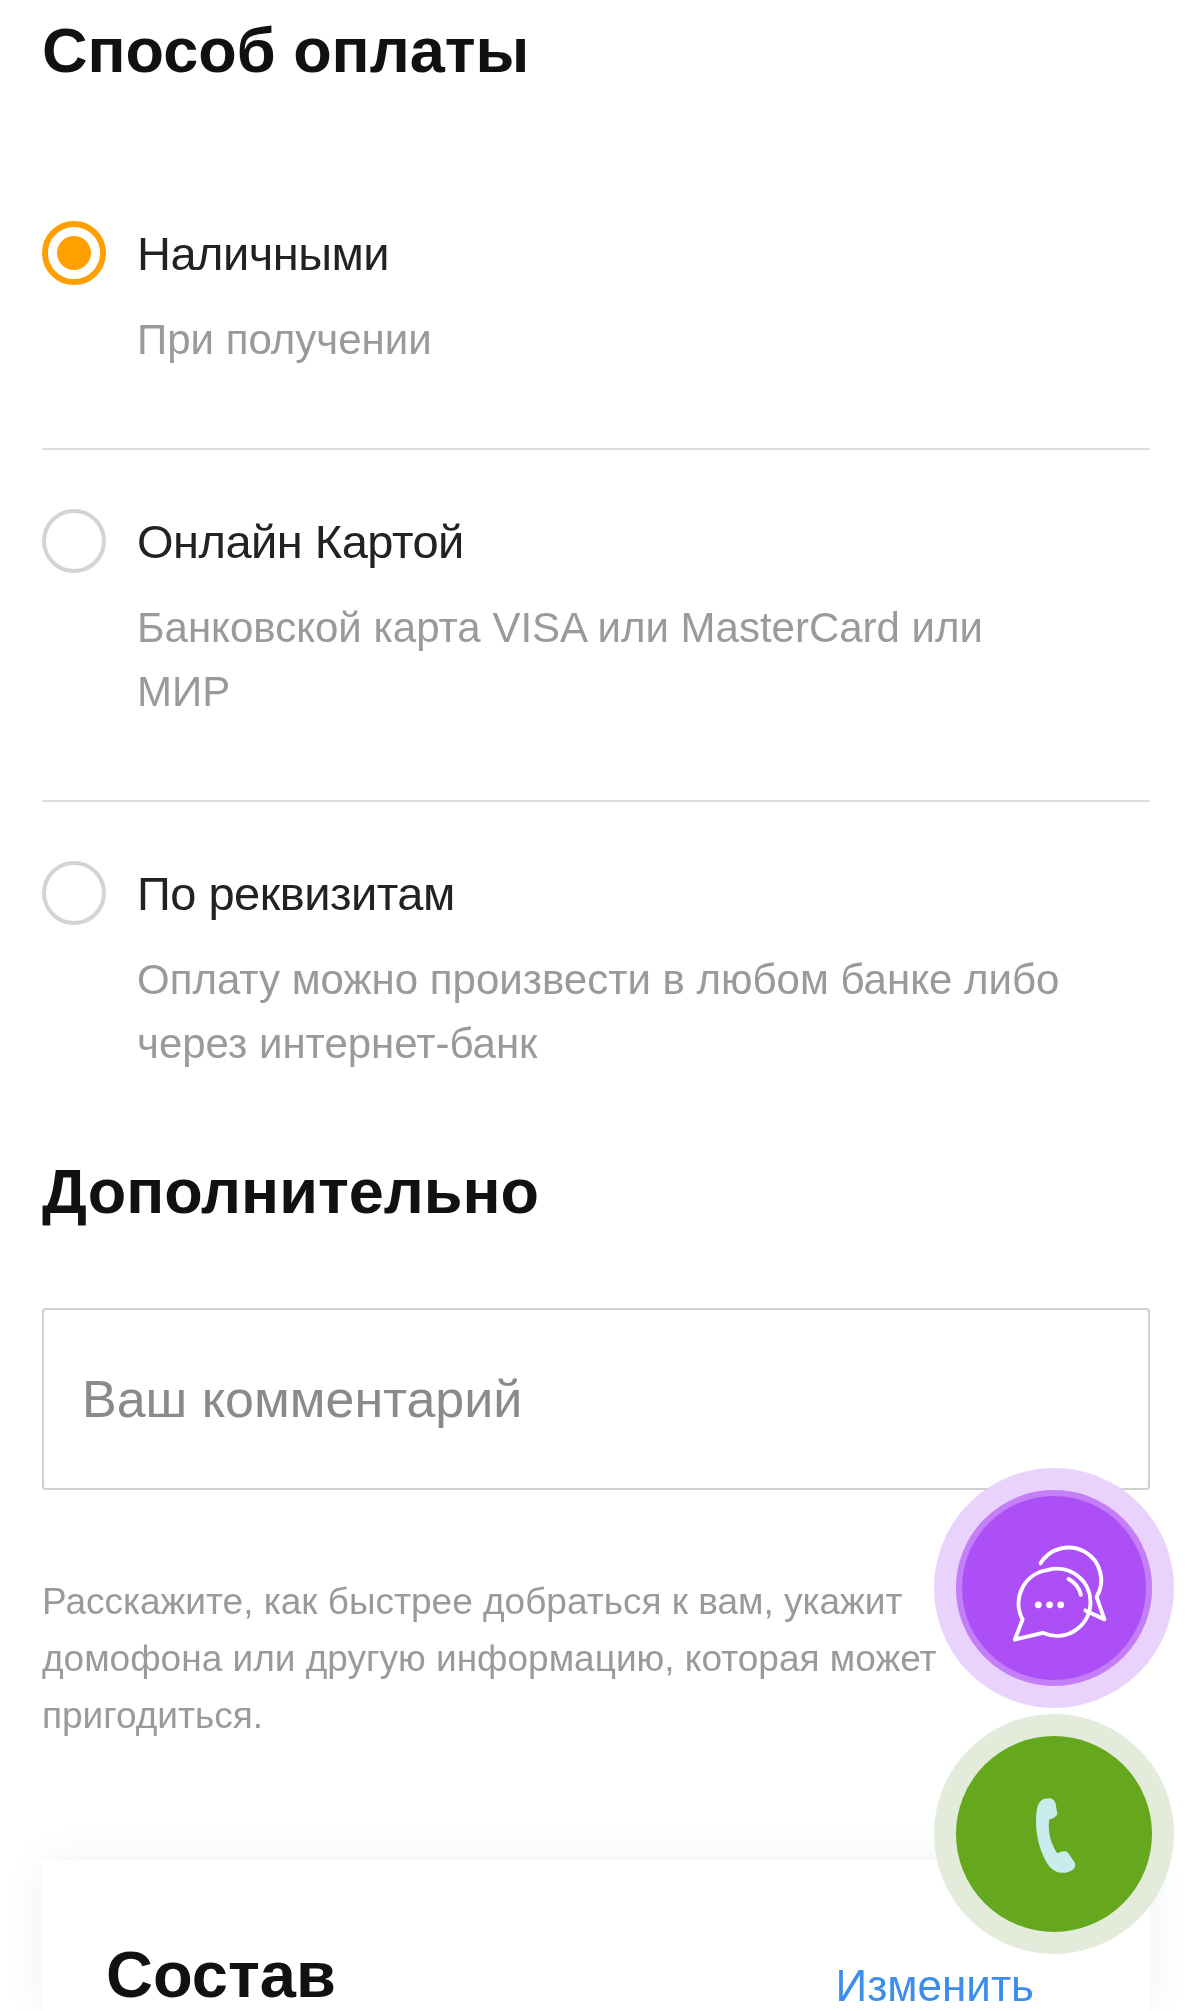 The height and width of the screenshot is (2011, 1199). What do you see at coordinates (263, 253) in the screenshot?
I see `option-label: Наличными` at bounding box center [263, 253].